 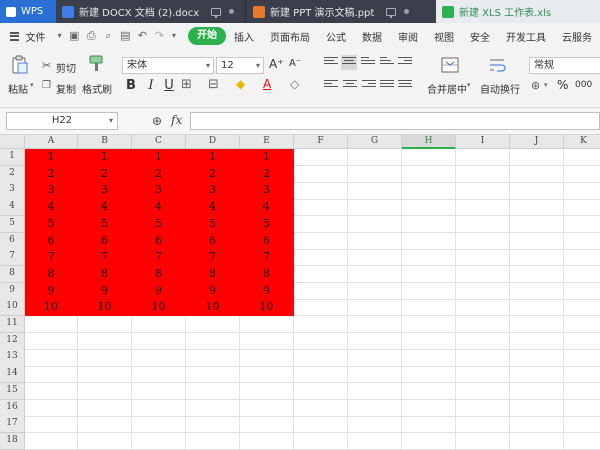 I want to click on row-header-17: 17, so click(x=12, y=425).